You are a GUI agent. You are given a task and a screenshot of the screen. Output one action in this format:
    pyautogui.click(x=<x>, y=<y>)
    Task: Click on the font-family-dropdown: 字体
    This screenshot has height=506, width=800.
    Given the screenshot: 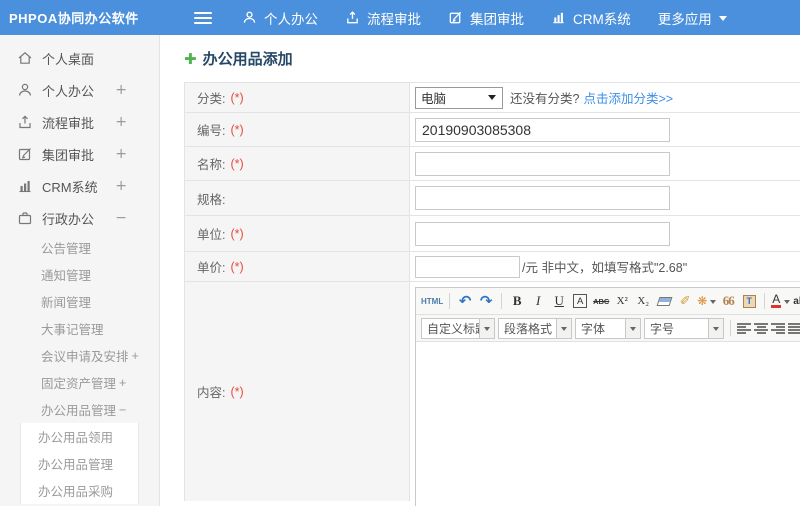 What is the action you would take?
    pyautogui.click(x=608, y=328)
    